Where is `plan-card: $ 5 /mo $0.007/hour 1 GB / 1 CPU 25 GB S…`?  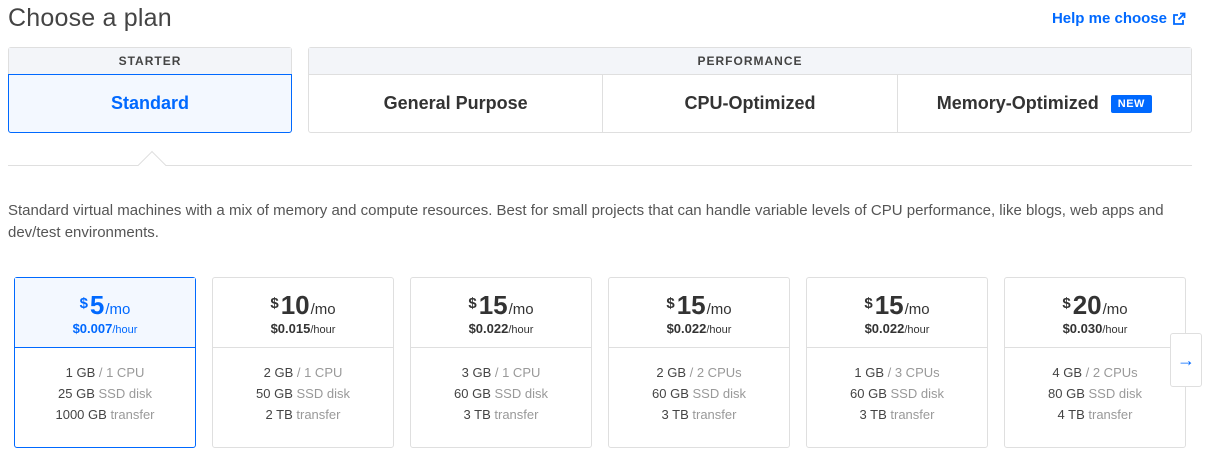 plan-card: $ 5 /mo $0.007/hour 1 GB / 1 CPU 25 GB S… is located at coordinates (105, 362).